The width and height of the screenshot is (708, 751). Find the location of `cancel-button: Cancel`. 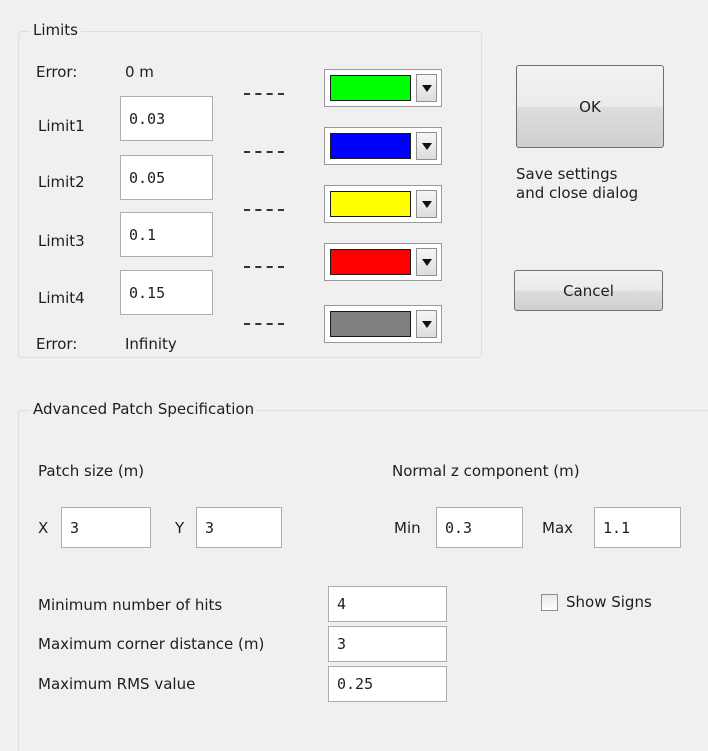

cancel-button: Cancel is located at coordinates (588, 290).